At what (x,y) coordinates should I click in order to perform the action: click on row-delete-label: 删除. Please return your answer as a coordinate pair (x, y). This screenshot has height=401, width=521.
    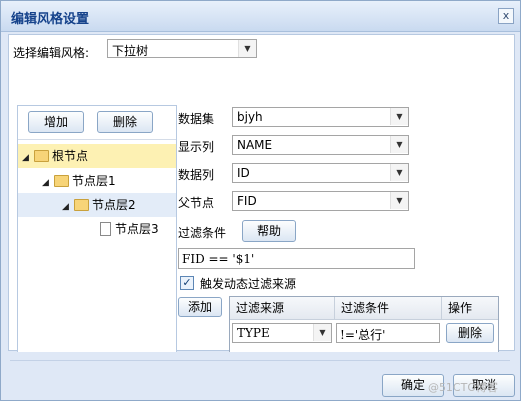
    Looking at the image, I should click on (469, 333).